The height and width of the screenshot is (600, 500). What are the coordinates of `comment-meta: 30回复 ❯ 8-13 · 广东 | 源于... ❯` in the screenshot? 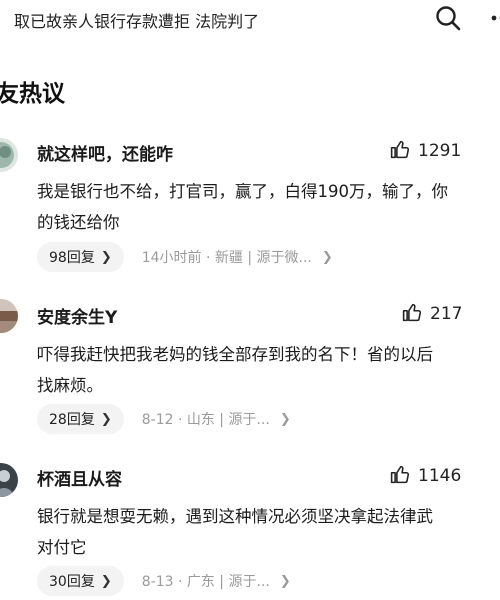 It's located at (164, 581).